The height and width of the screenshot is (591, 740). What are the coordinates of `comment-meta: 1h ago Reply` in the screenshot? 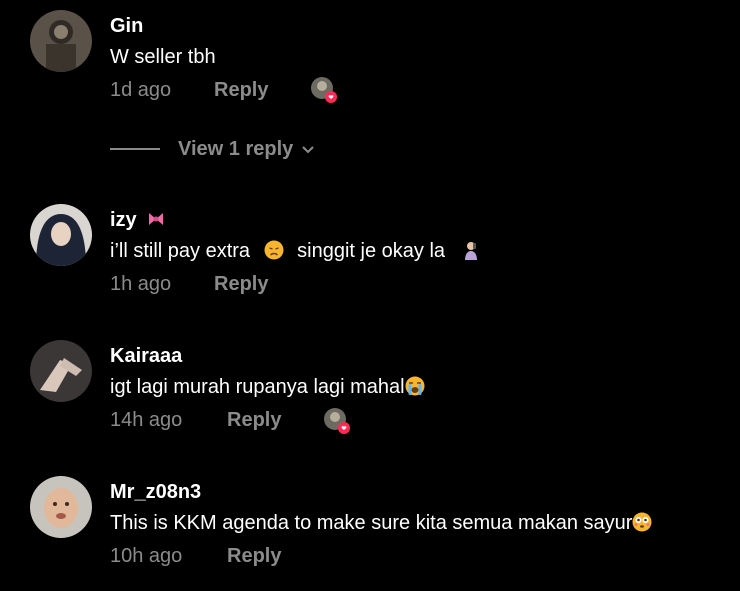 It's located at (189, 284).